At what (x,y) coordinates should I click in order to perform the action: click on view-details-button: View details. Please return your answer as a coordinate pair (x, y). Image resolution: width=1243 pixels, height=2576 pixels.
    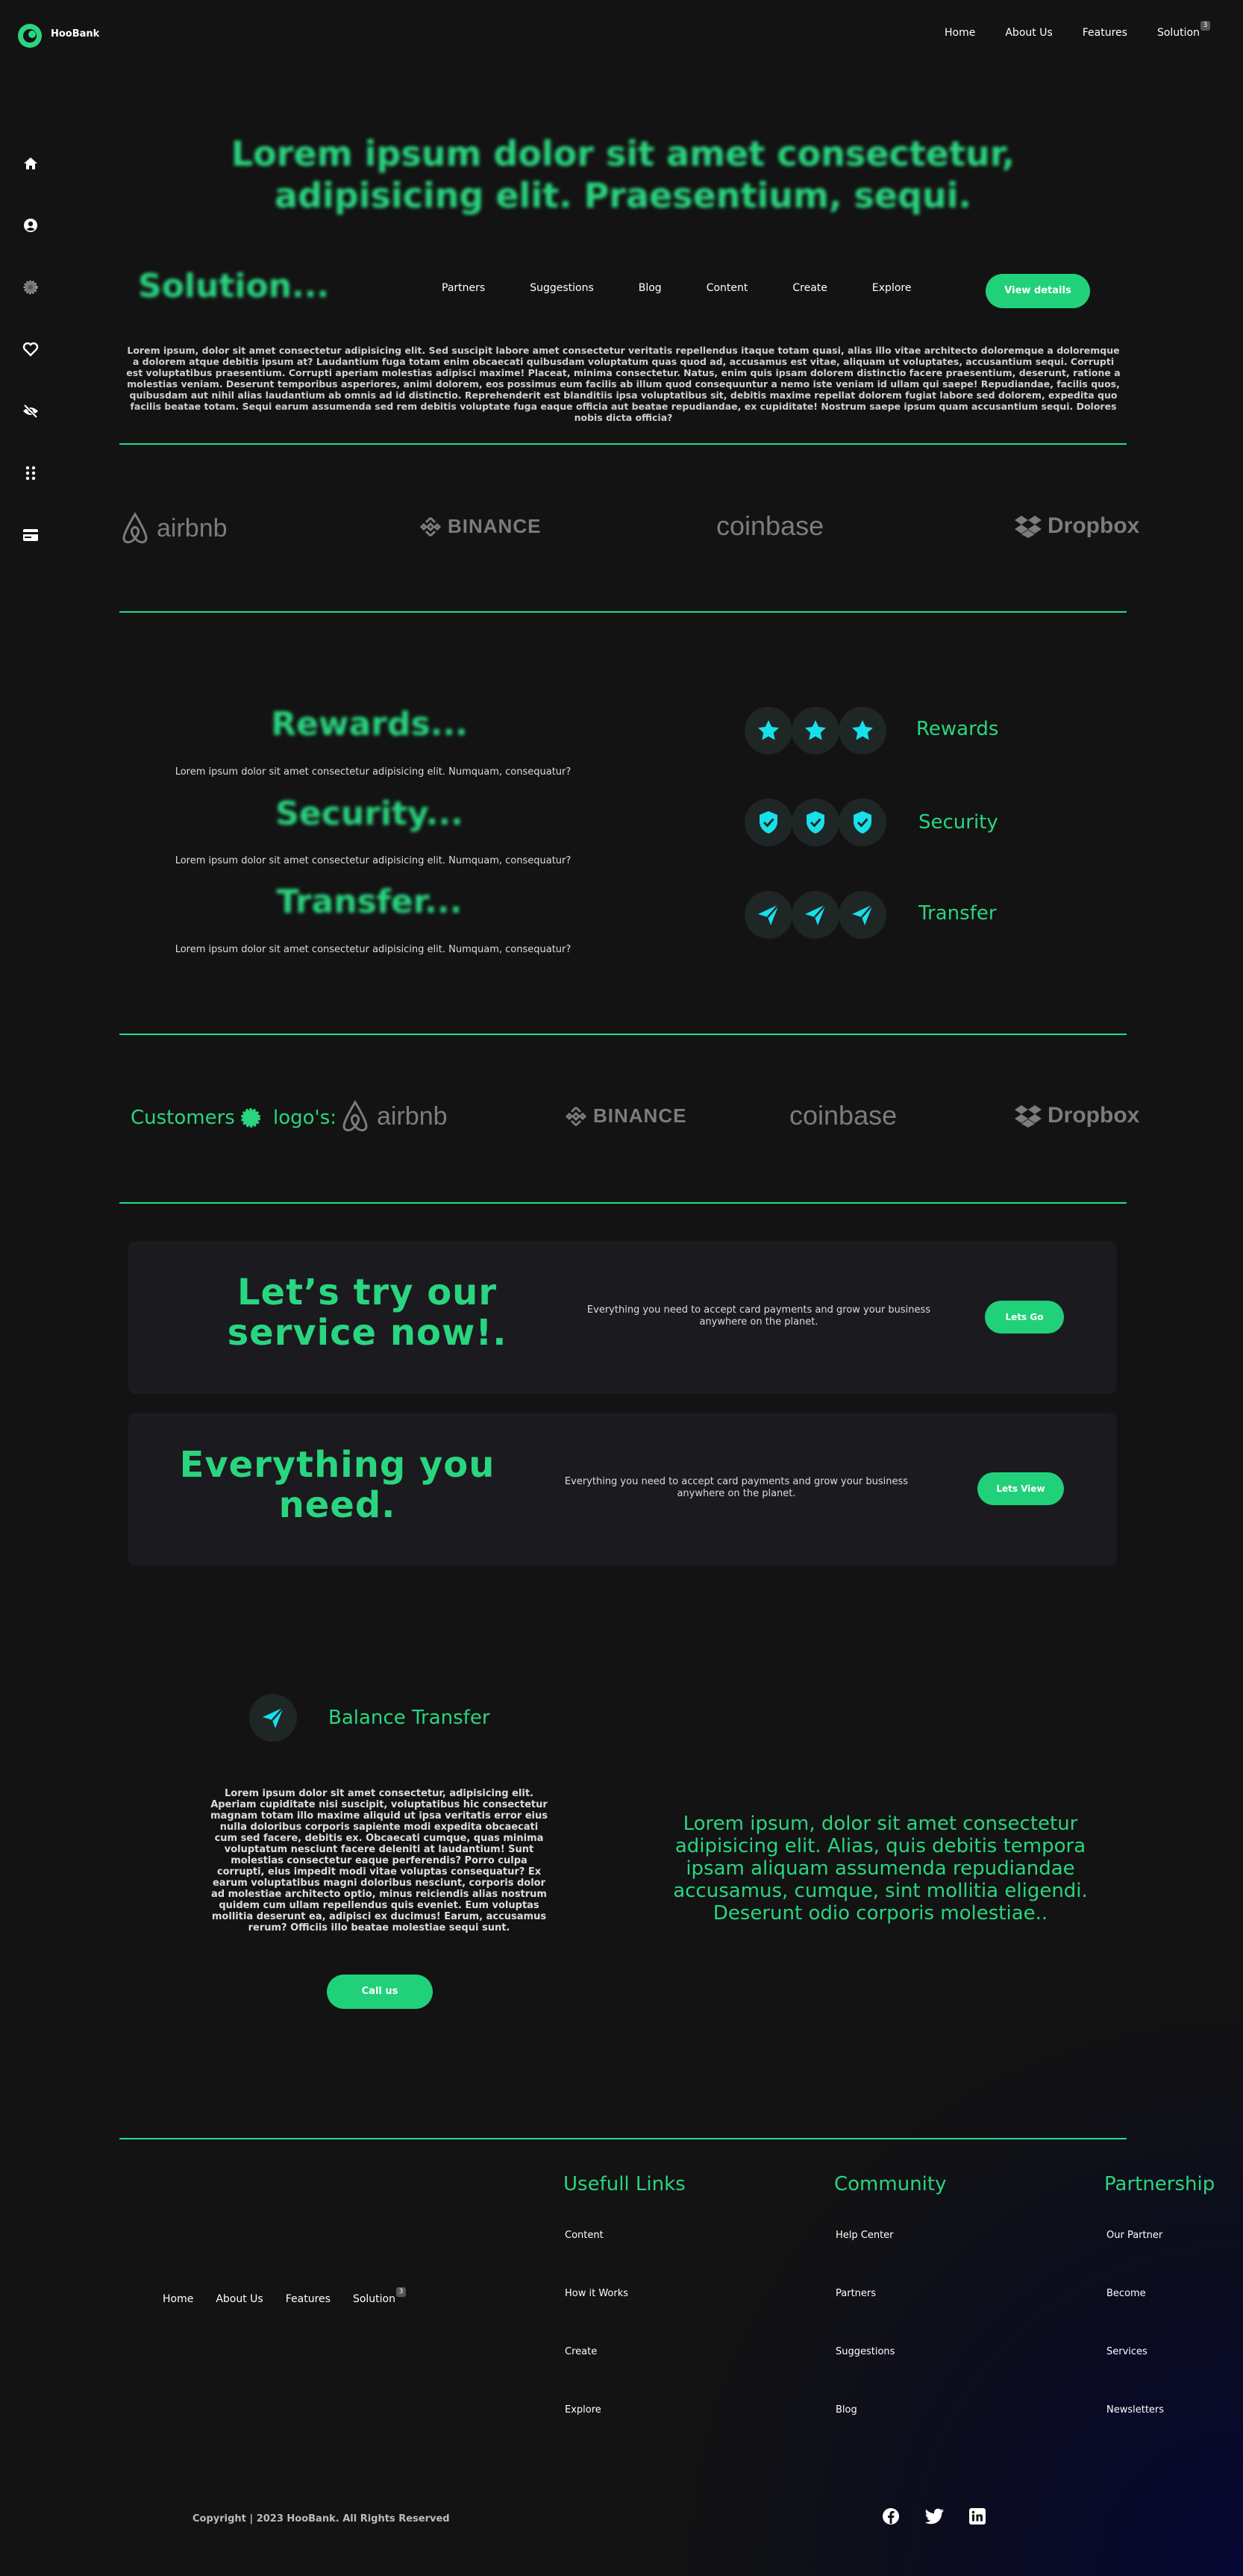
    Looking at the image, I should click on (1038, 291).